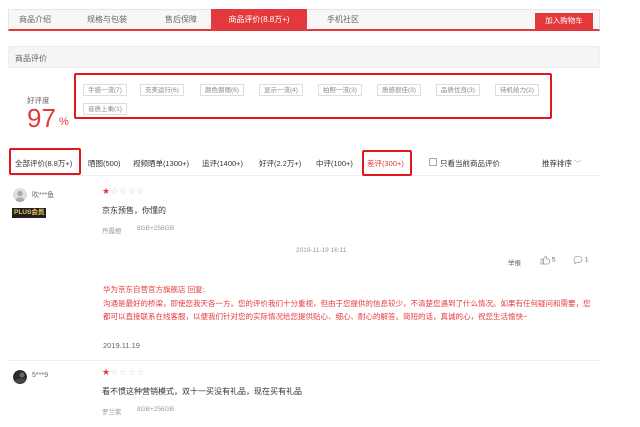 Image resolution: width=640 pixels, height=427 pixels. I want to click on review-username: 5***9, so click(40, 375).